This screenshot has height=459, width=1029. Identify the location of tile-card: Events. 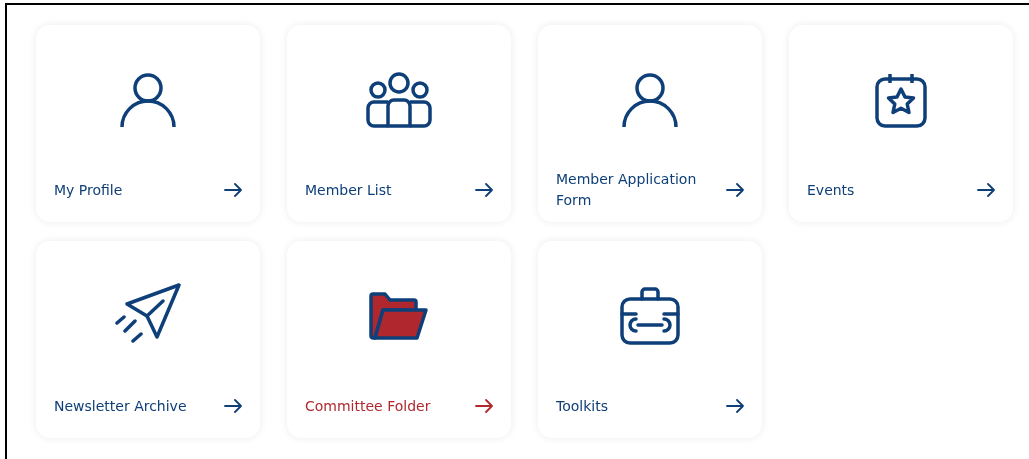
(901, 123).